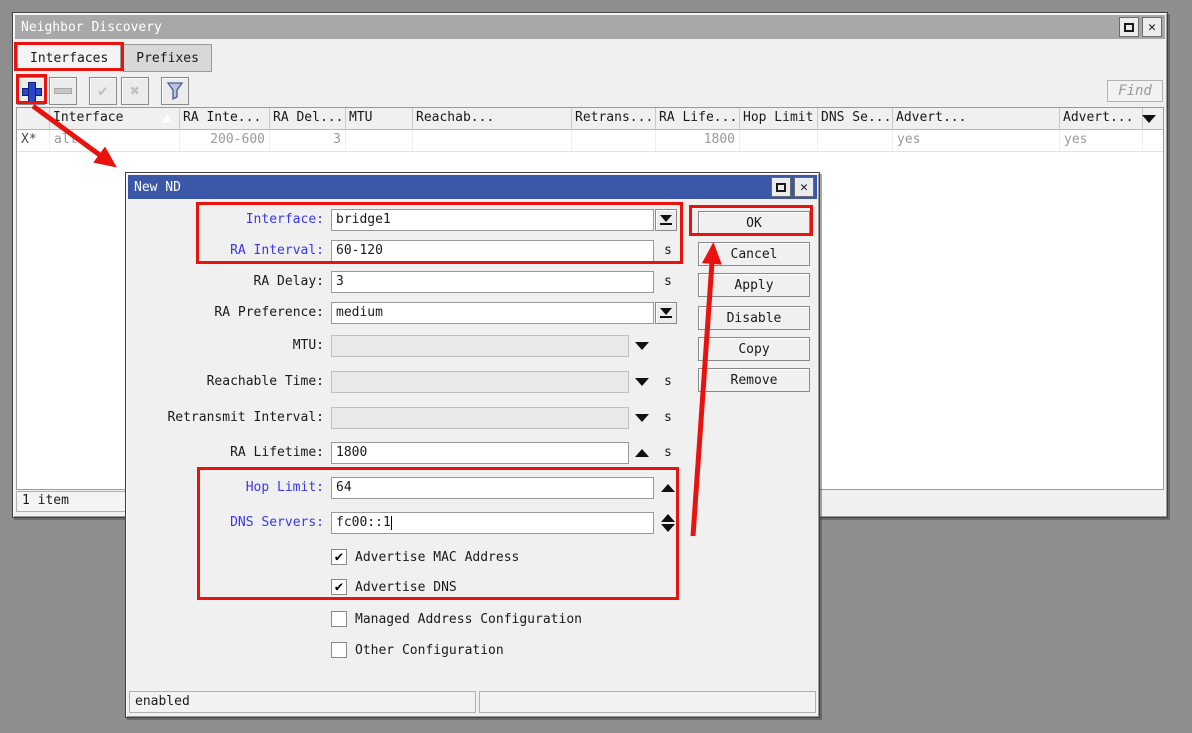 The width and height of the screenshot is (1192, 733). Describe the element at coordinates (779, 118) in the screenshot. I see `header-hop-limit: Hop Limit` at that location.